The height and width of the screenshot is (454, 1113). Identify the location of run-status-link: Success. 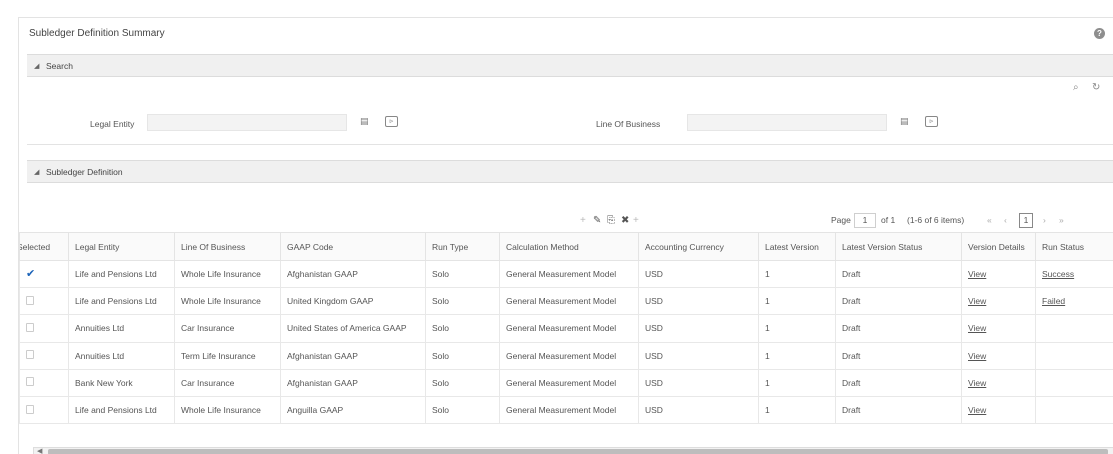
(1058, 274).